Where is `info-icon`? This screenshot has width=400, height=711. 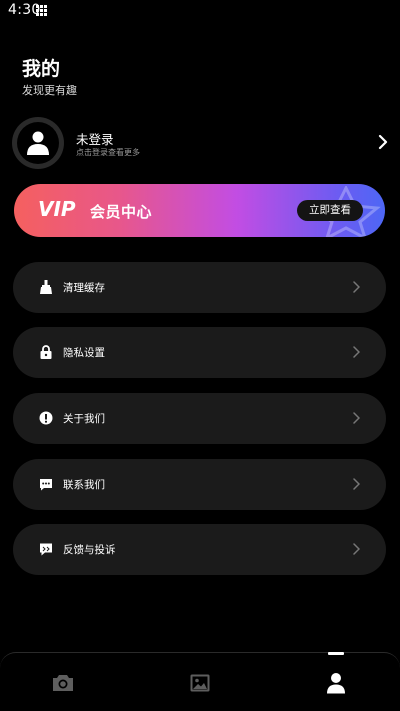 info-icon is located at coordinates (46, 418).